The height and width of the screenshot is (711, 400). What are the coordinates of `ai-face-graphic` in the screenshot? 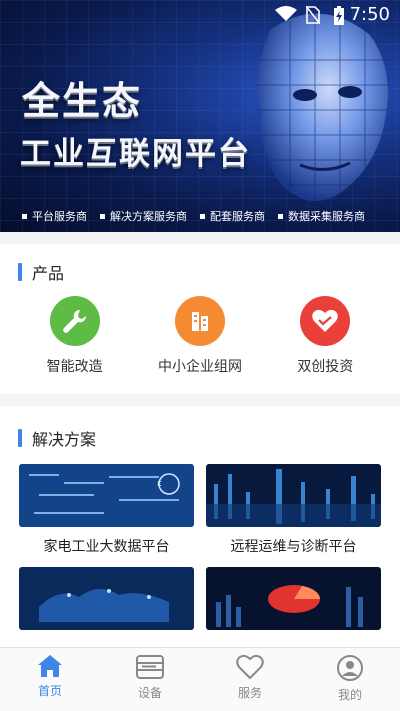 It's located at (322, 107).